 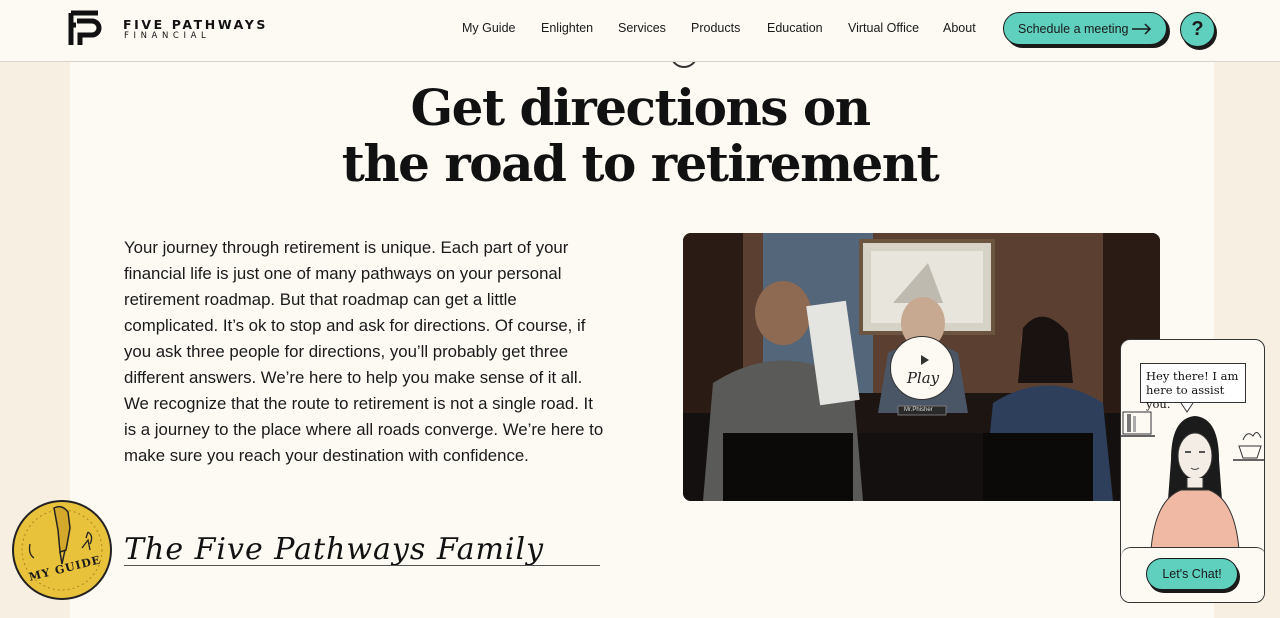 What do you see at coordinates (1142, 29) in the screenshot?
I see `arrow-right-icon` at bounding box center [1142, 29].